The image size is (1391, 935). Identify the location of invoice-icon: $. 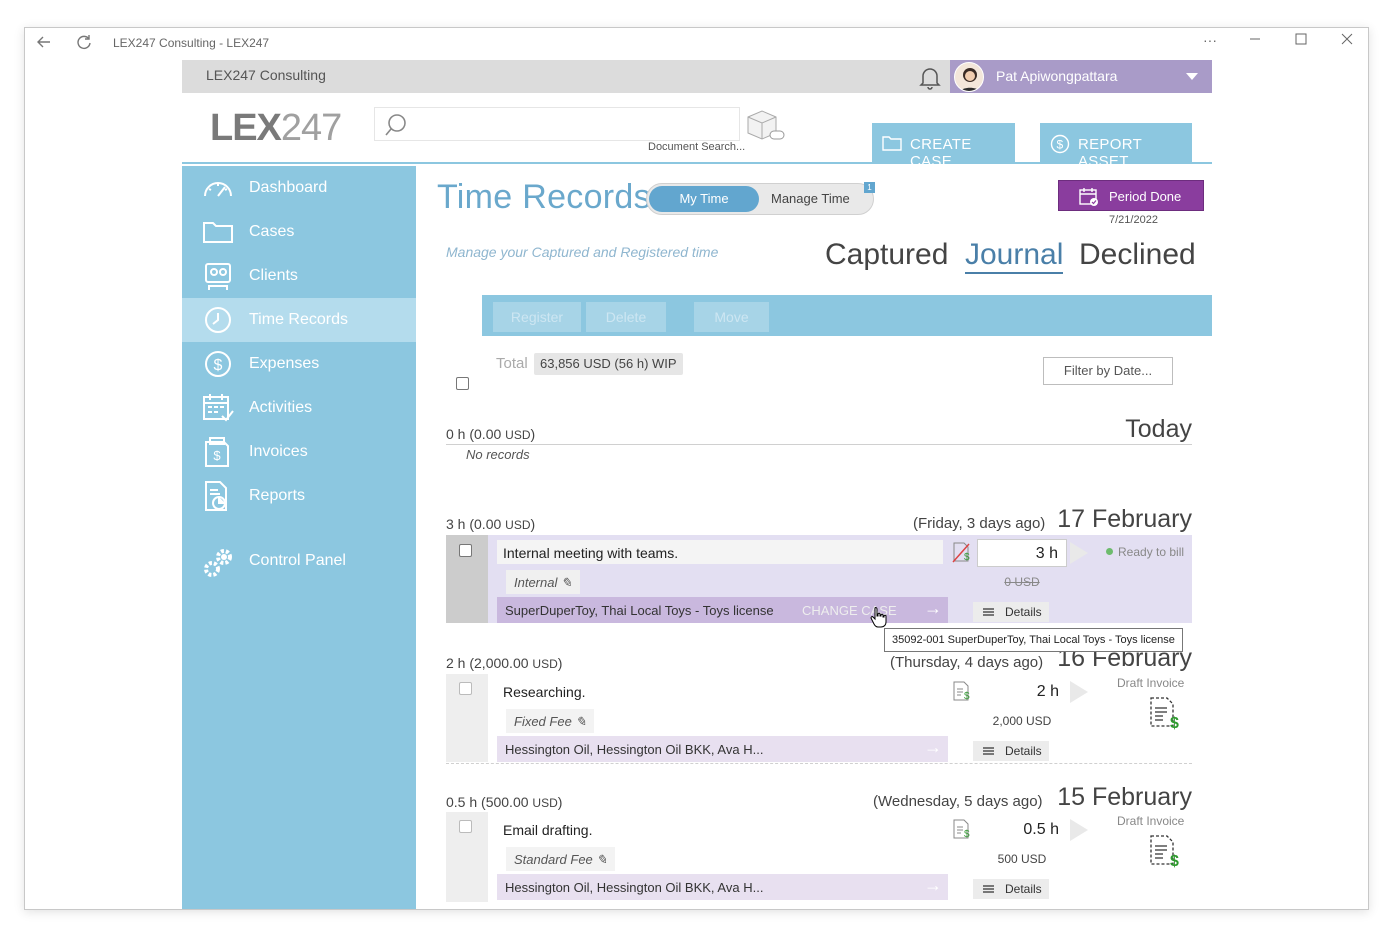
(218, 452).